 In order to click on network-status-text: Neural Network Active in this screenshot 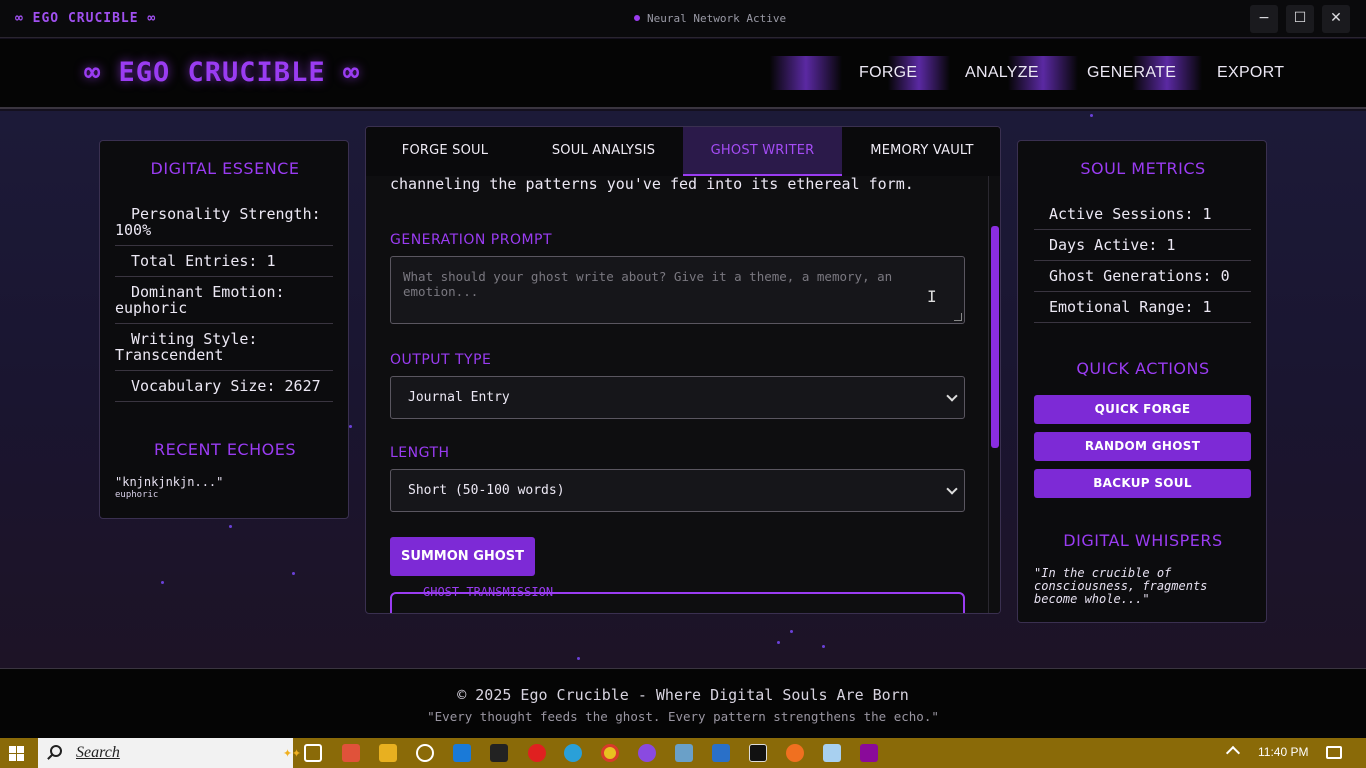, I will do `click(717, 18)`.